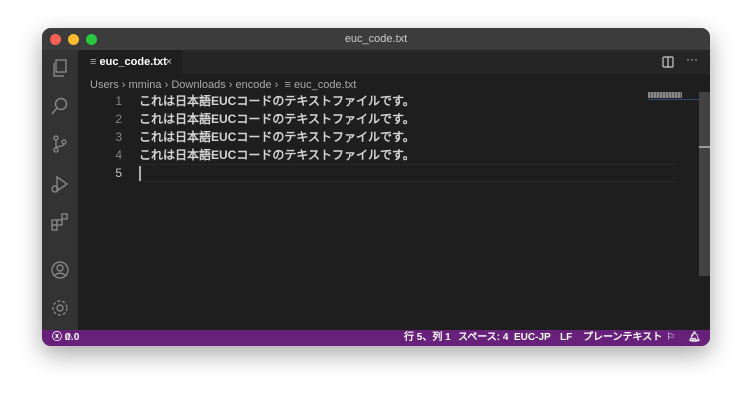 Image resolution: width=752 pixels, height=402 pixels. Describe the element at coordinates (140, 173) in the screenshot. I see `text-cursor` at that location.